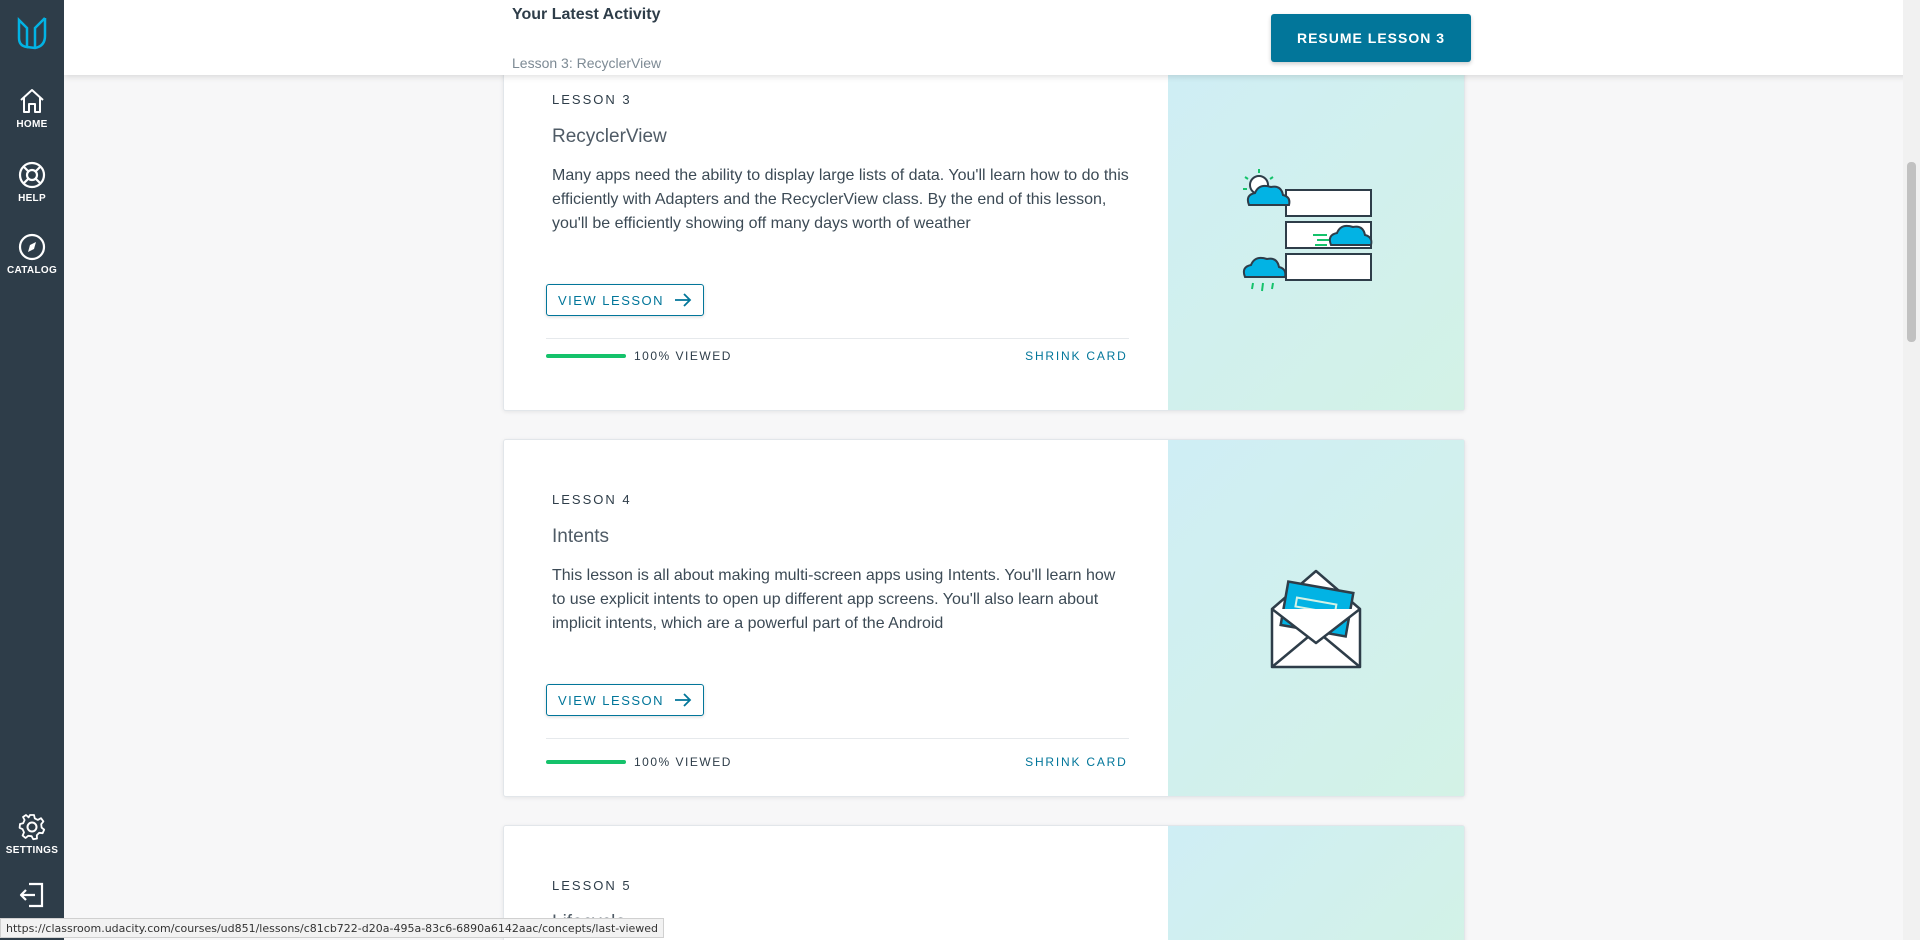 The height and width of the screenshot is (940, 1920). I want to click on lesson-number: LESSON 4, so click(592, 499).